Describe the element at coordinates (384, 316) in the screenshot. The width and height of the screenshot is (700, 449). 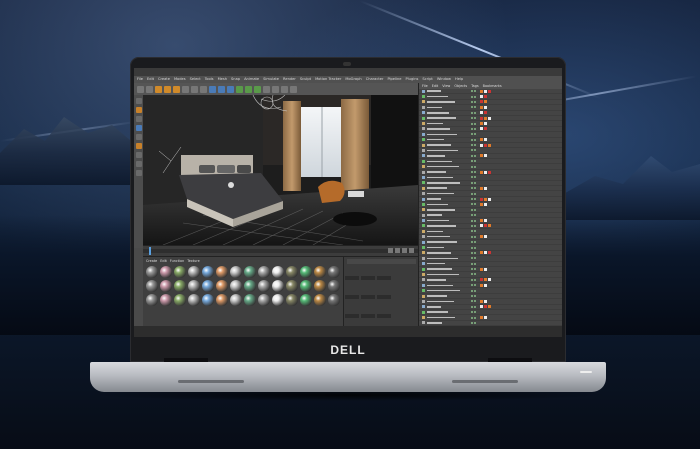
I see `rot-b-field` at that location.